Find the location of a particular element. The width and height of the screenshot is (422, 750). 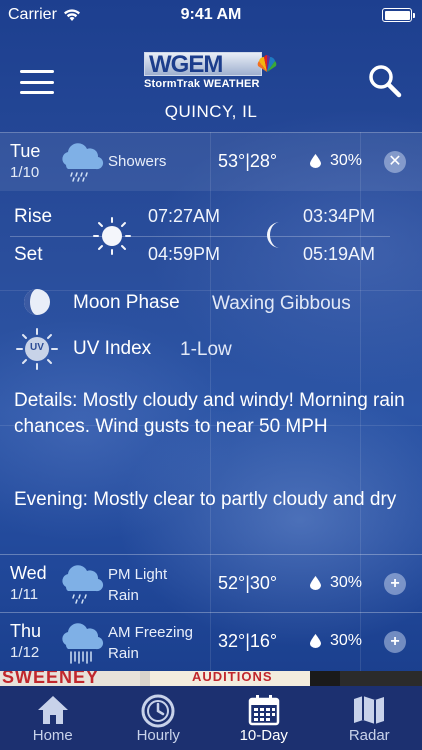

day-date: 1/10 is located at coordinates (25, 172).